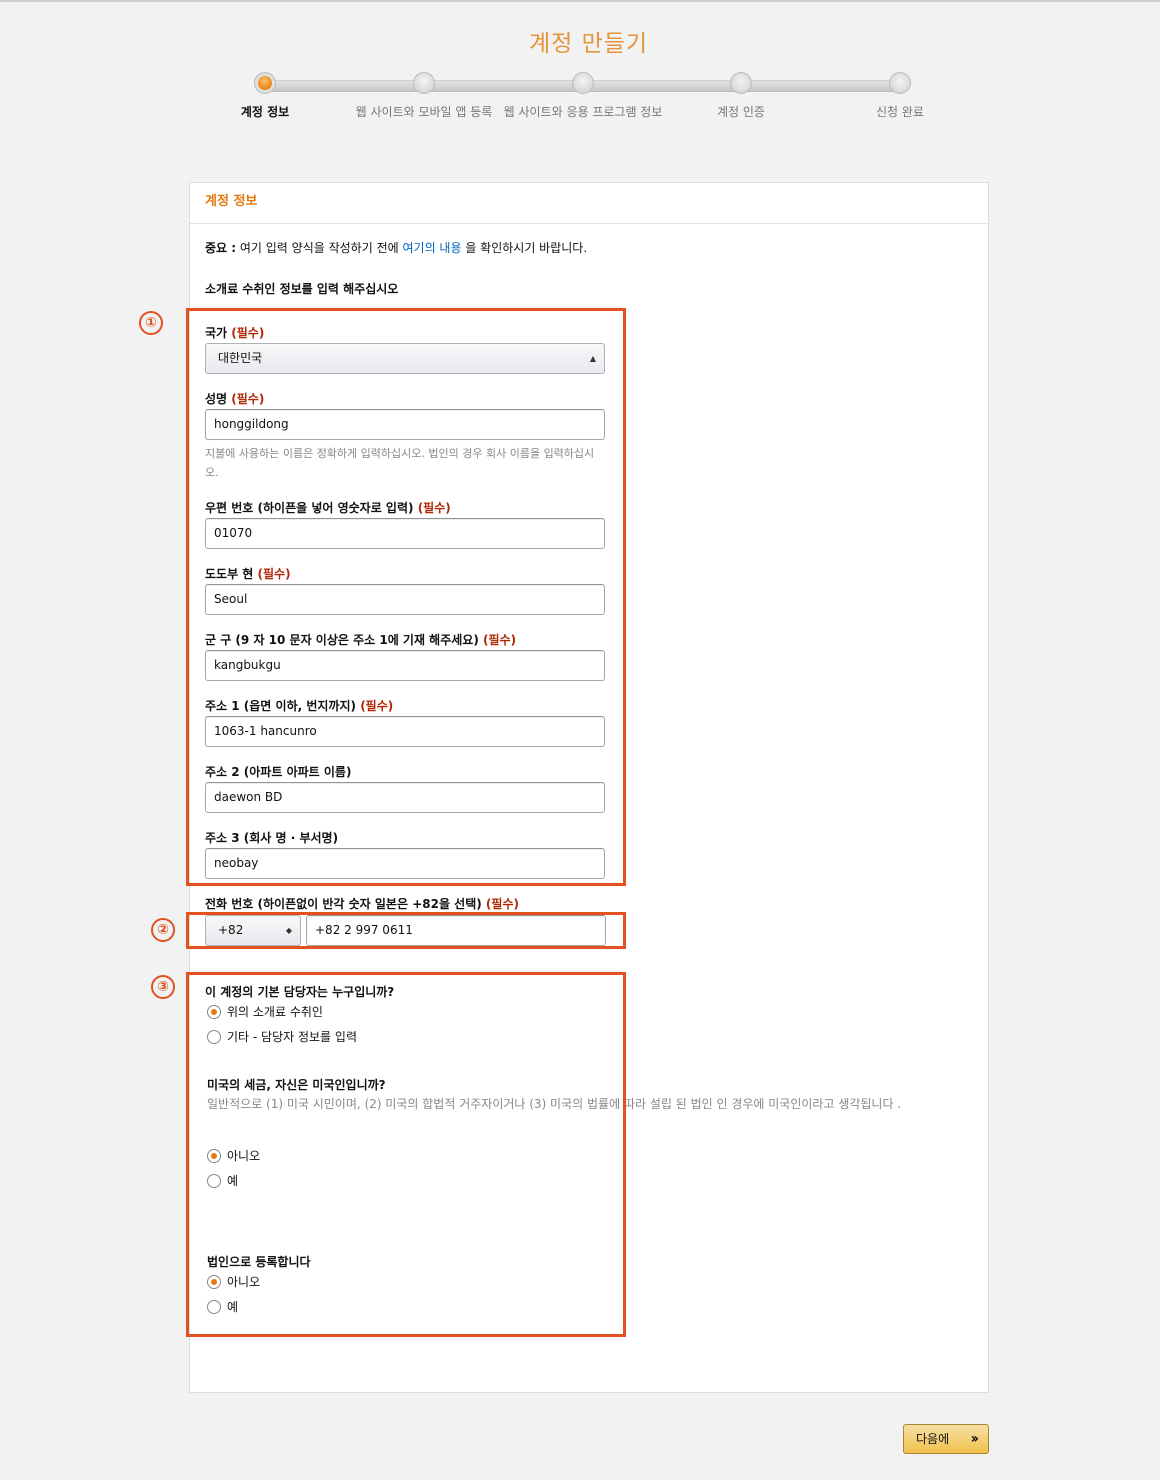 Image resolution: width=1160 pixels, height=1480 pixels. What do you see at coordinates (583, 112) in the screenshot?
I see `step-label-website-info: 웹 사이트와 응용 프로그램 정보` at bounding box center [583, 112].